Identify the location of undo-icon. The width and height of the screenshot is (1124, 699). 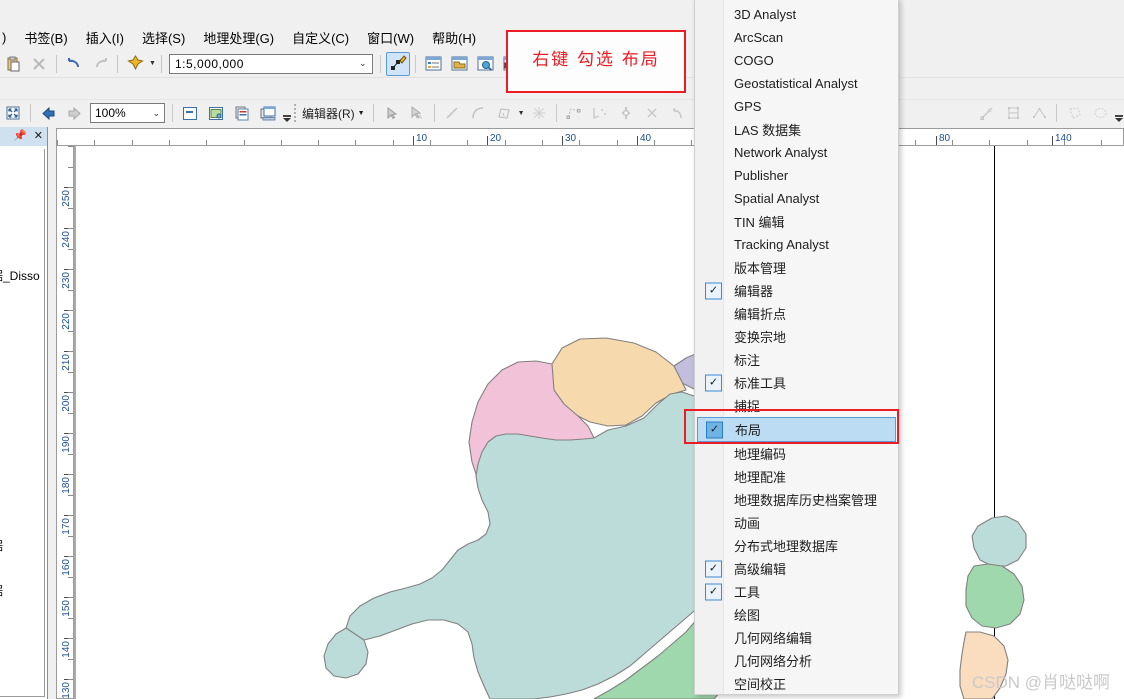
(74, 64).